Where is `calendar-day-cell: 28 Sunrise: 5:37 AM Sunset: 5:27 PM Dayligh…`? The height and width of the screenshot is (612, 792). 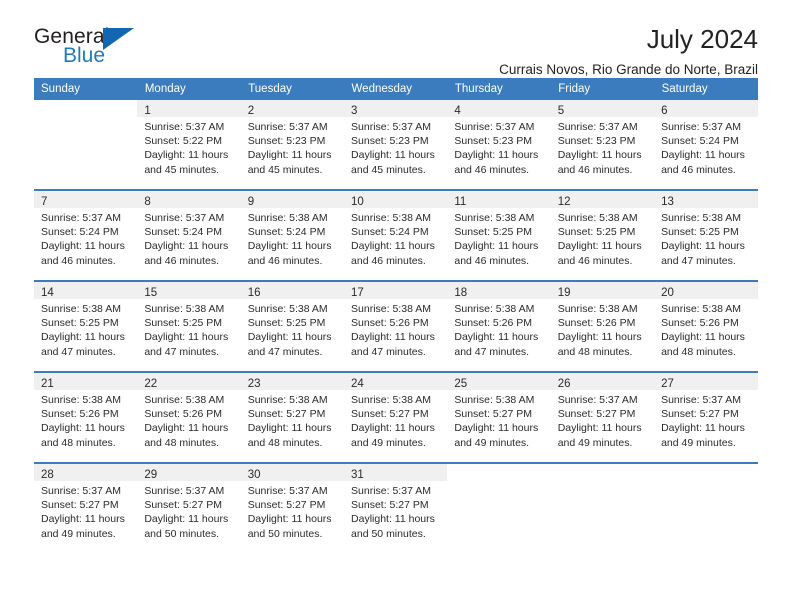
calendar-day-cell: 28 Sunrise: 5:37 AM Sunset: 5:27 PM Dayligh… is located at coordinates (86, 507).